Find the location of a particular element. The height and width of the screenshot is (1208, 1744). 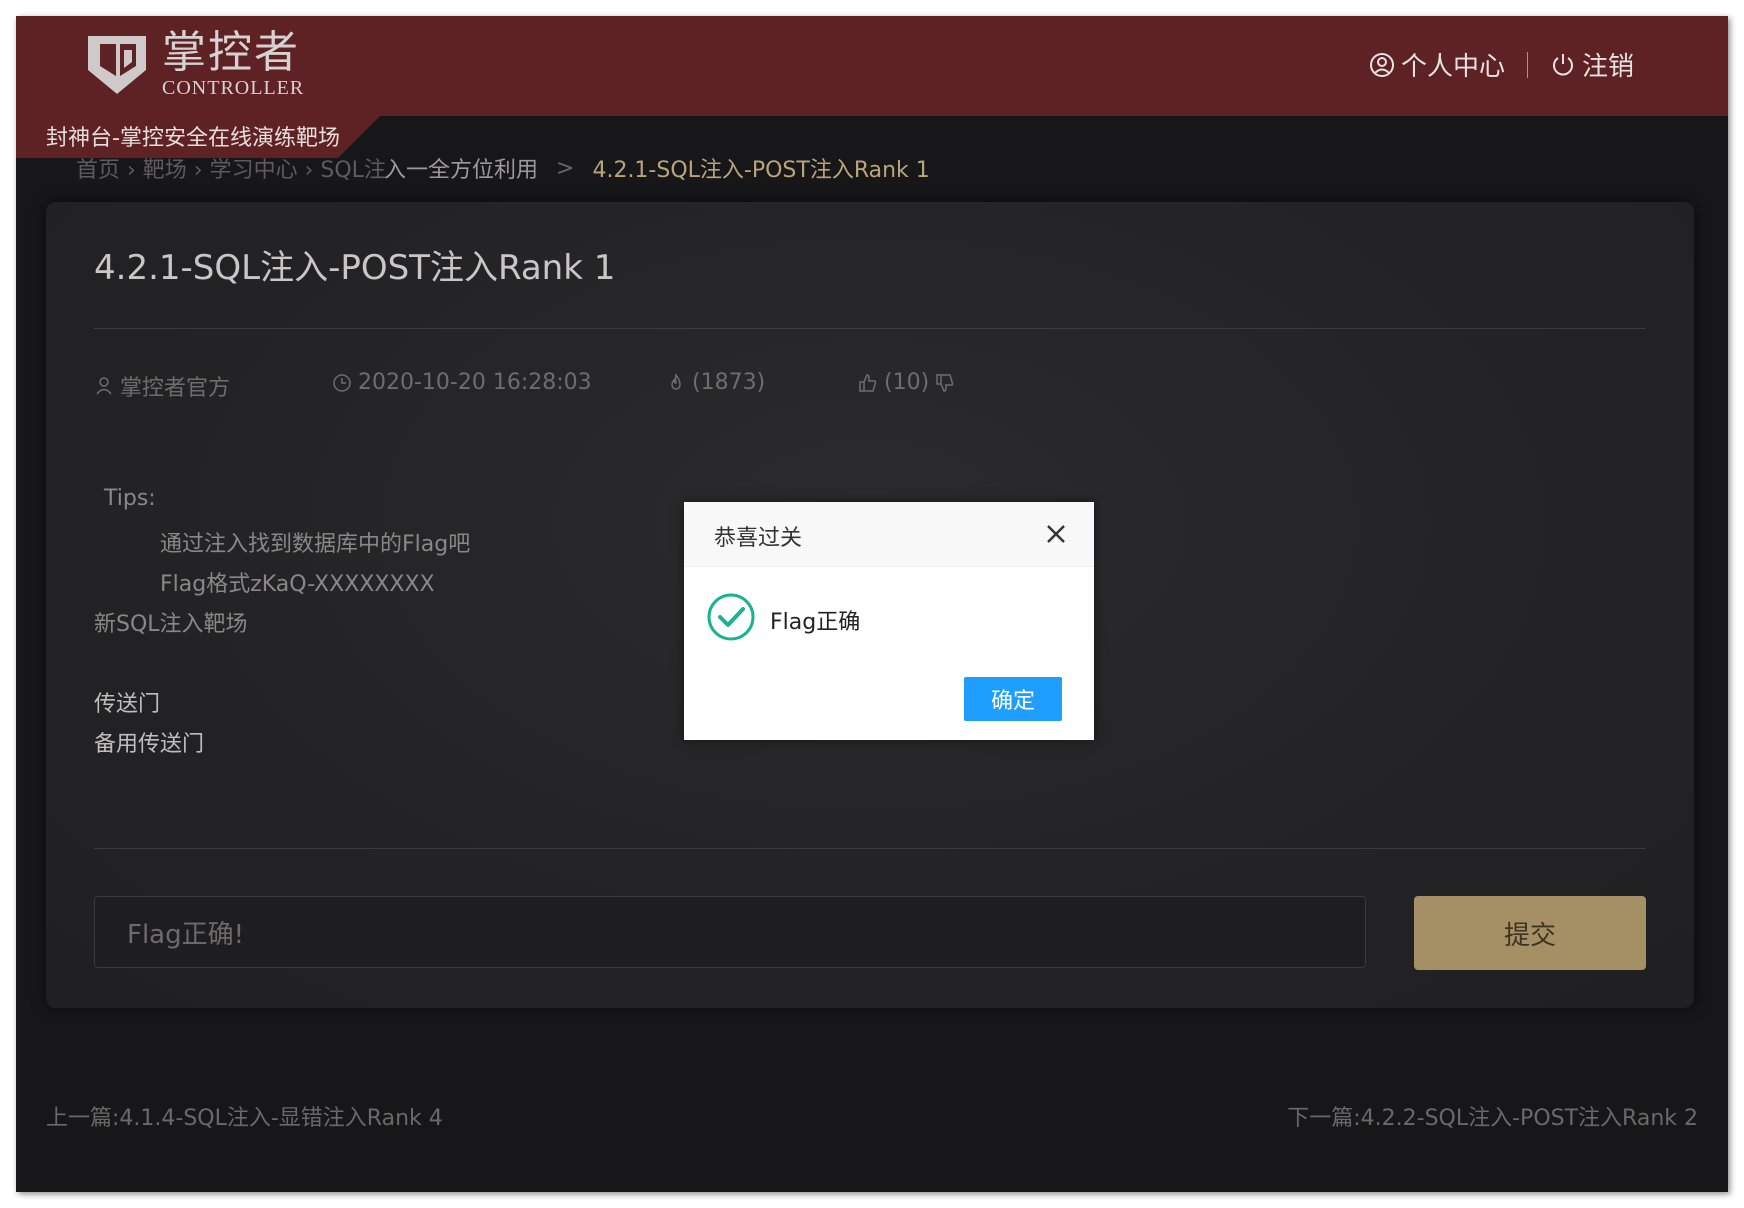

likes-meta: (10) is located at coordinates (906, 382).